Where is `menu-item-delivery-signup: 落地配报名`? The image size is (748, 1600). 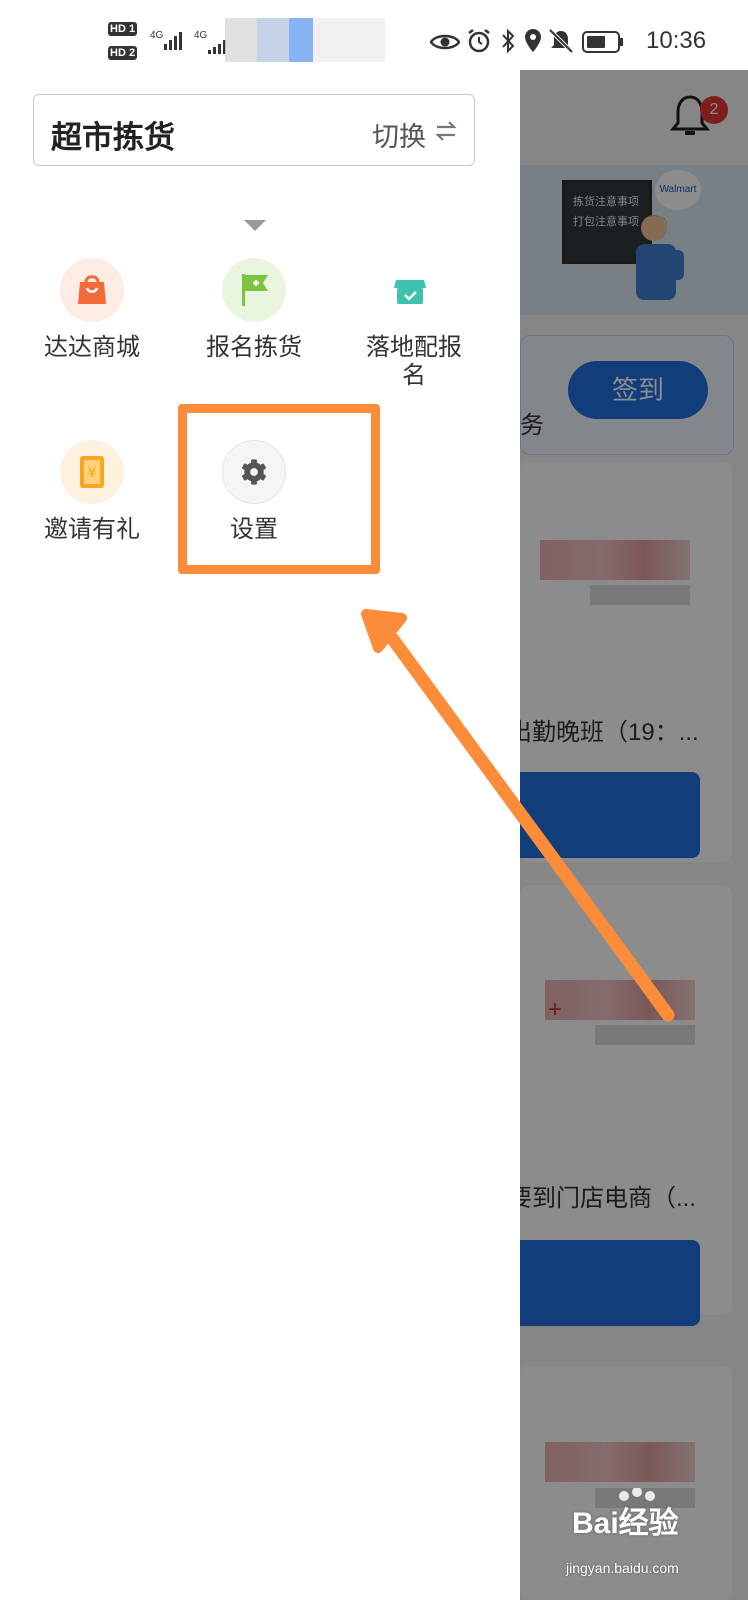
menu-item-delivery-signup: 落地配报名 is located at coordinates (410, 324).